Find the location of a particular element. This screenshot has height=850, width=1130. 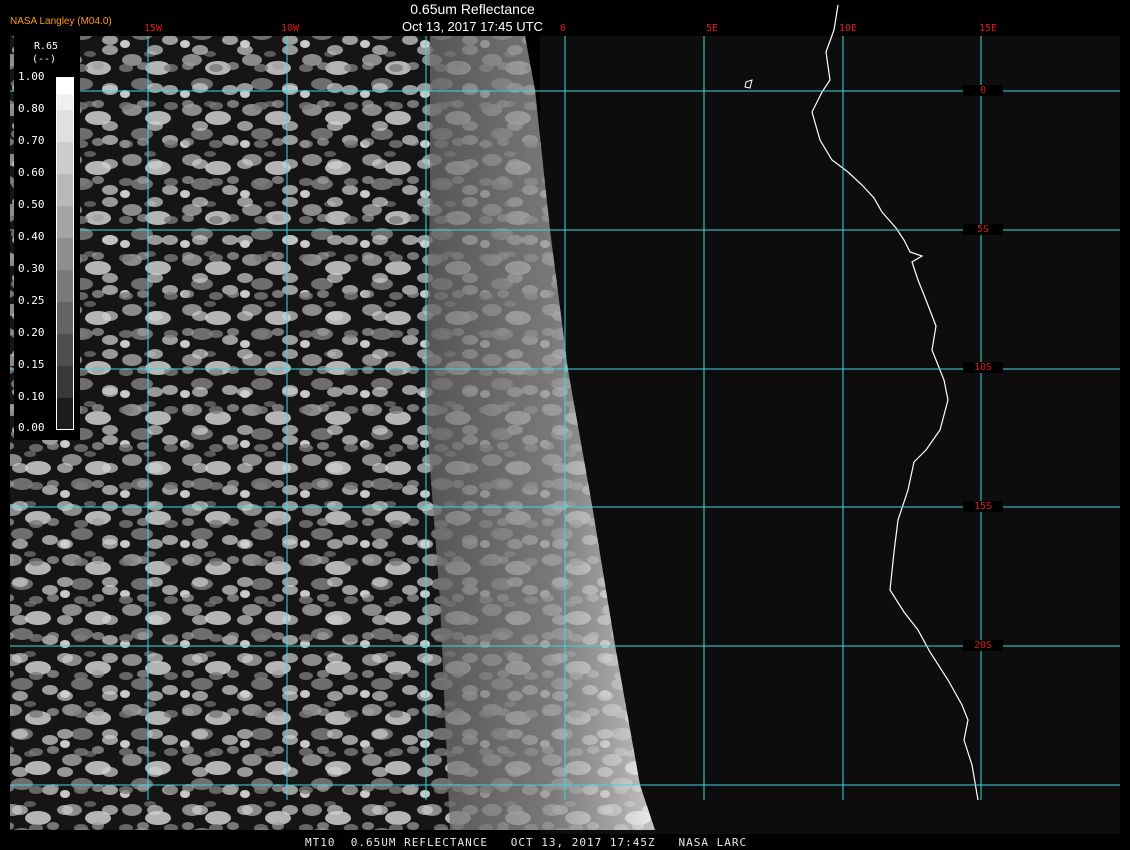

lon-label-10e: 10E is located at coordinates (848, 28).